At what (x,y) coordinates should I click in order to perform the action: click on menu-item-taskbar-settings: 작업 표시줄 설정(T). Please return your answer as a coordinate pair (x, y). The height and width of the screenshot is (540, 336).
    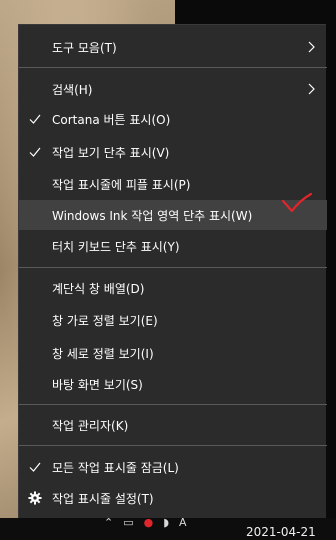
    Looking at the image, I should click on (173, 498).